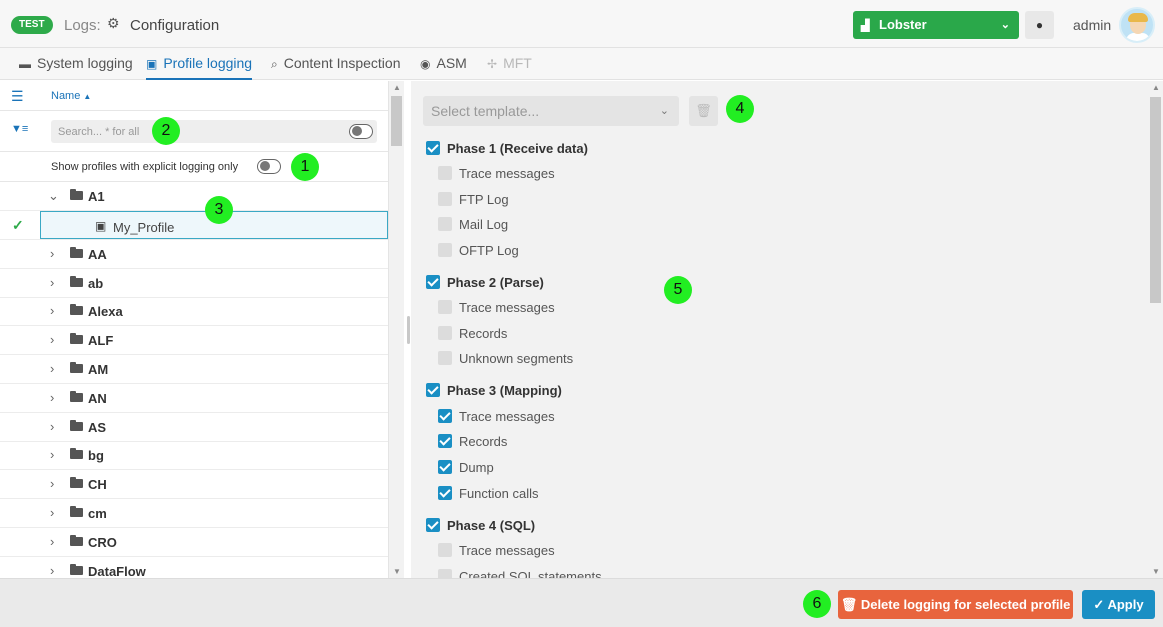 This screenshot has width=1163, height=627. What do you see at coordinates (76, 194) in the screenshot?
I see `folder-open-icon` at bounding box center [76, 194].